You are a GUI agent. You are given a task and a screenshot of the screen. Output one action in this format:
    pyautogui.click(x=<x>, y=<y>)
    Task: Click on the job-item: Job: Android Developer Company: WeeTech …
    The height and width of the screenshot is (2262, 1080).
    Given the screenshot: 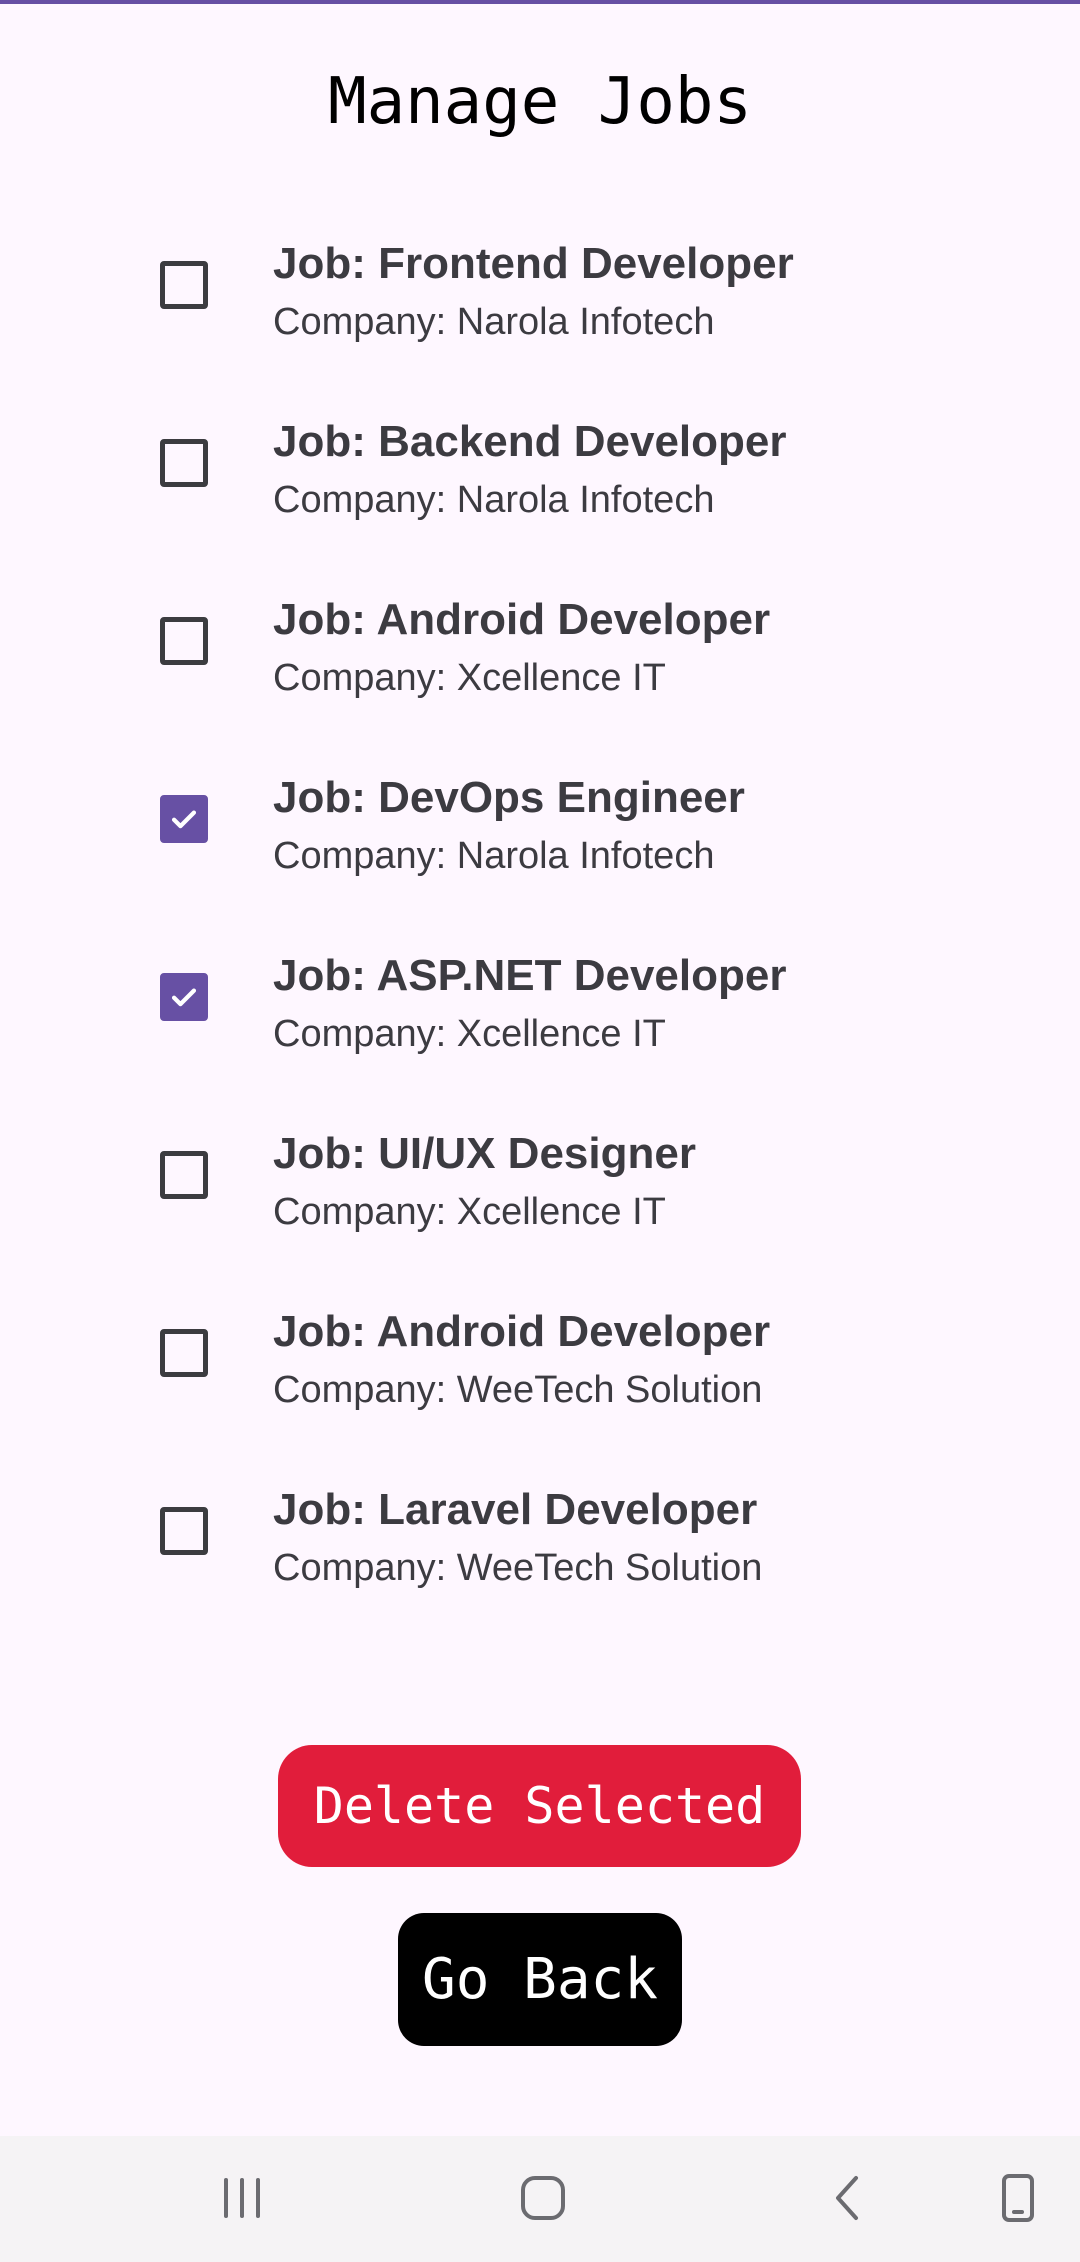 What is the action you would take?
    pyautogui.click(x=540, y=1353)
    